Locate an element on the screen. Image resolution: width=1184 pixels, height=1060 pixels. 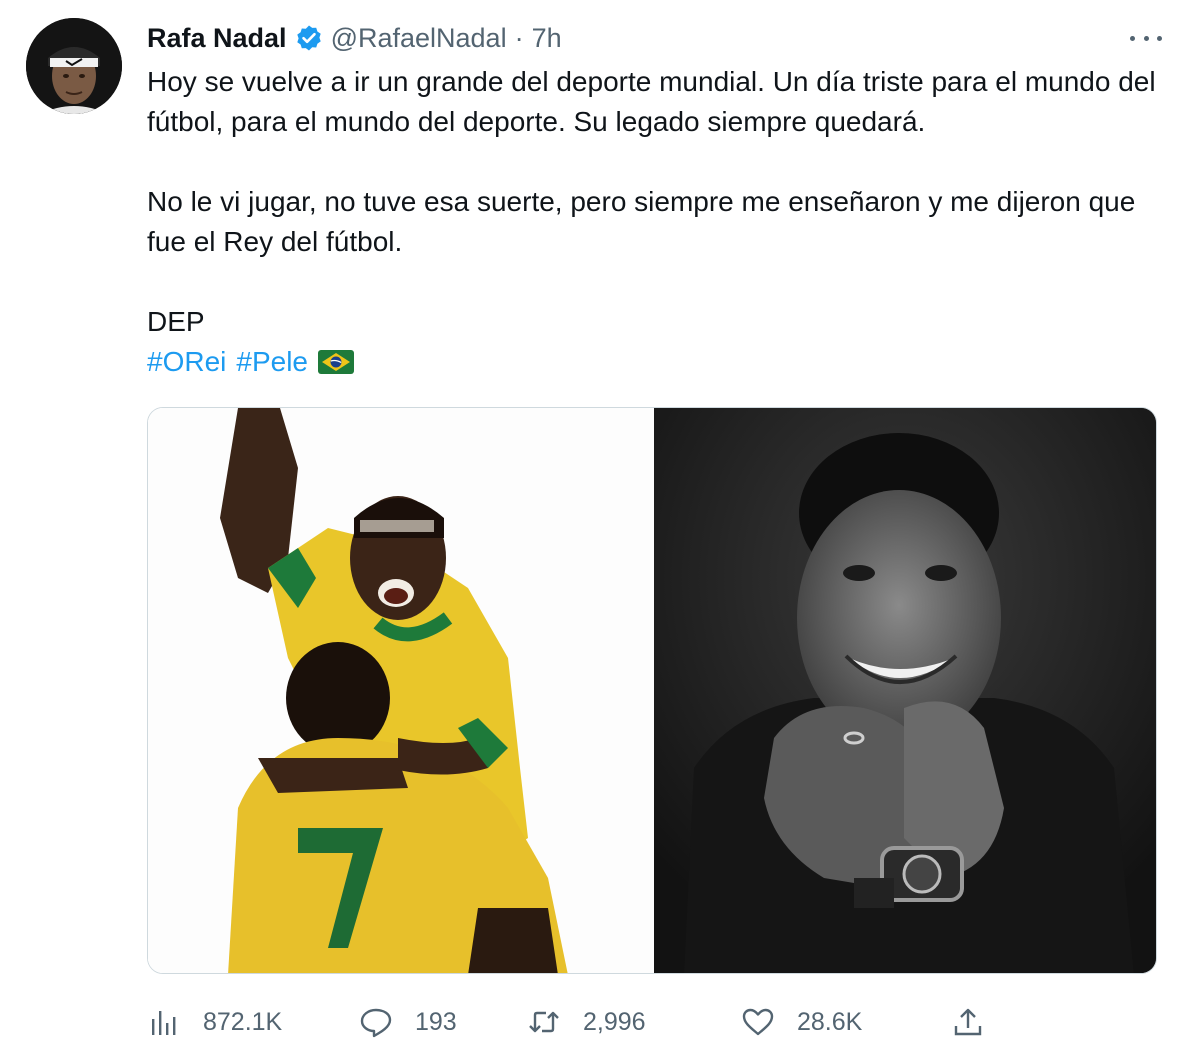
share-button is located at coordinates (968, 1022).